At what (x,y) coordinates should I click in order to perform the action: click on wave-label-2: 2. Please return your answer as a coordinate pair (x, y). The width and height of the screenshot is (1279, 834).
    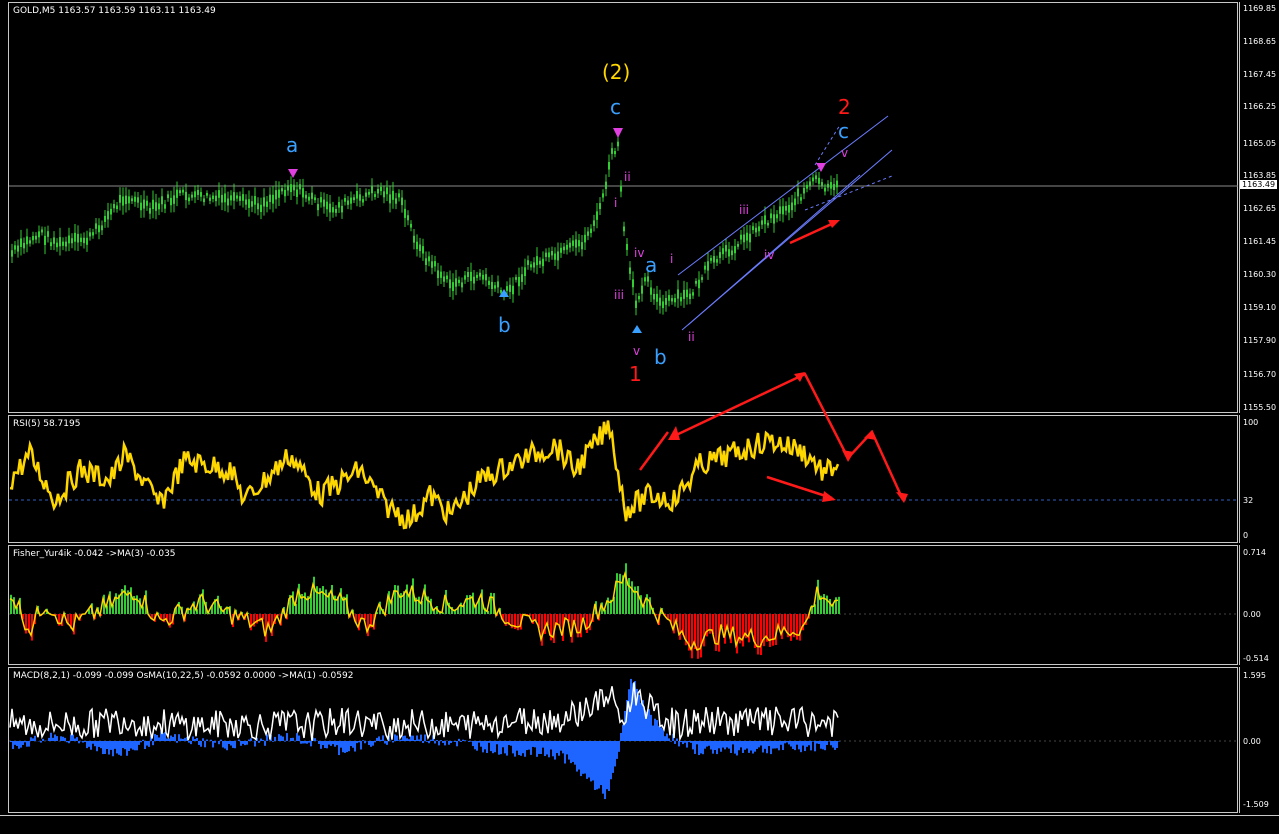
    Looking at the image, I should click on (844, 107).